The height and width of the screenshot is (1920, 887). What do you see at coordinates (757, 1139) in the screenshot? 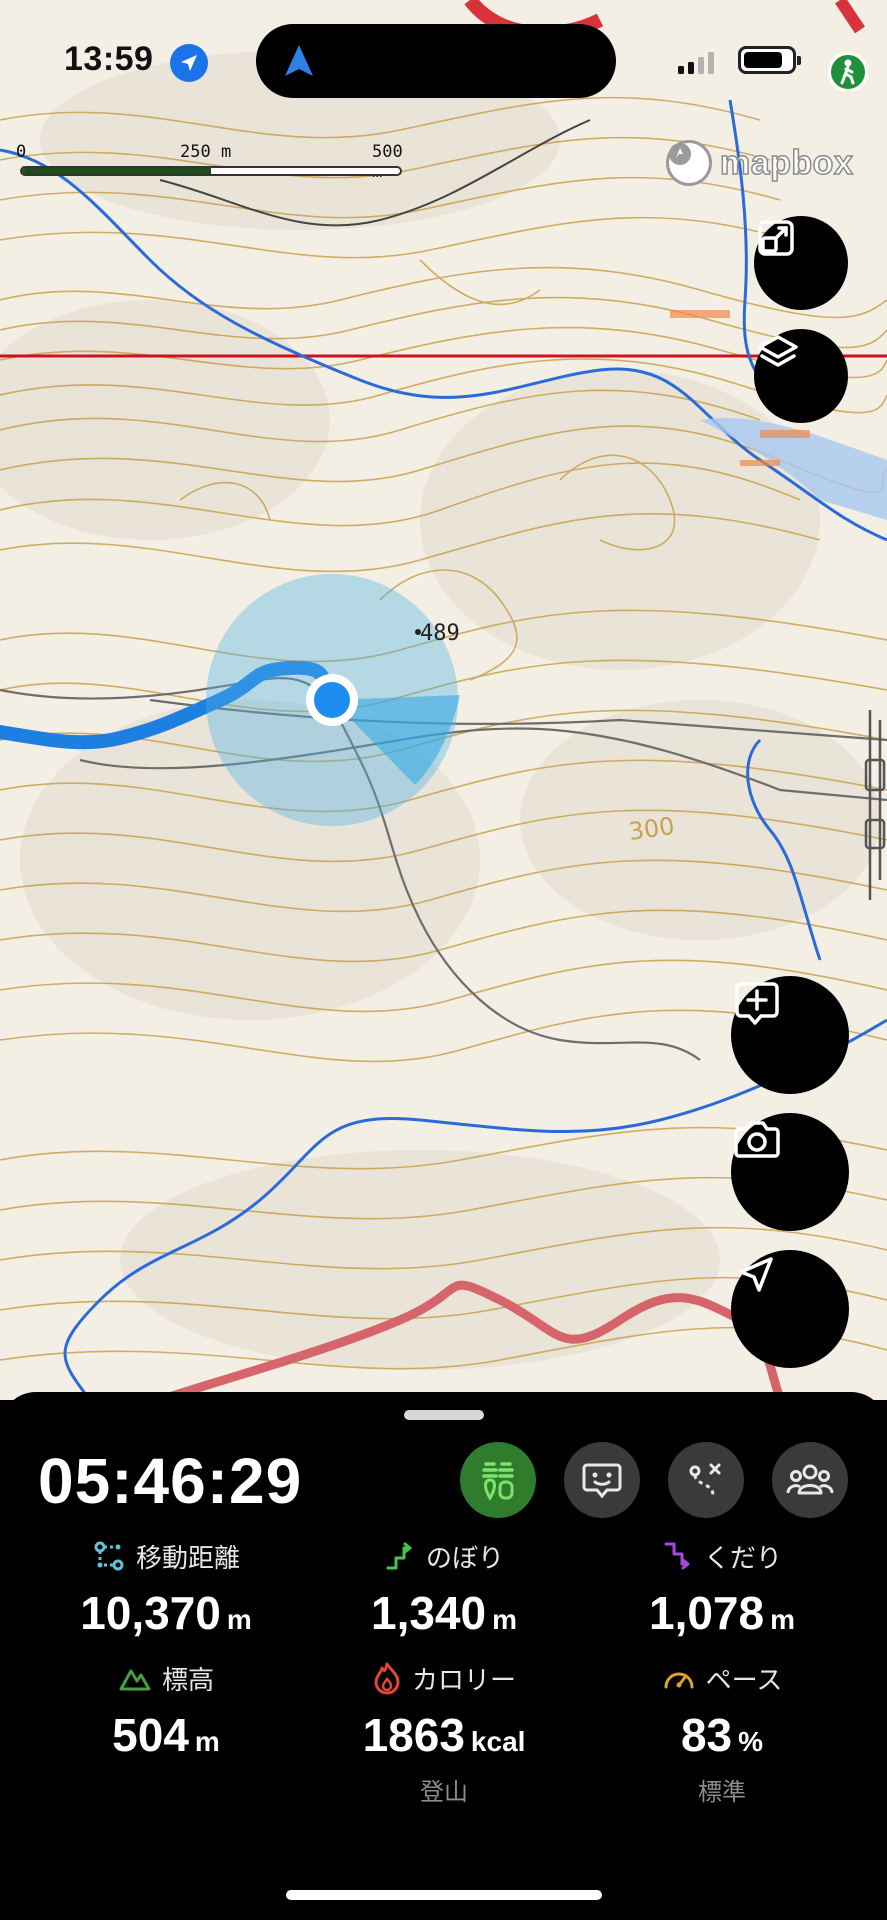
I see `camera-icon` at bounding box center [757, 1139].